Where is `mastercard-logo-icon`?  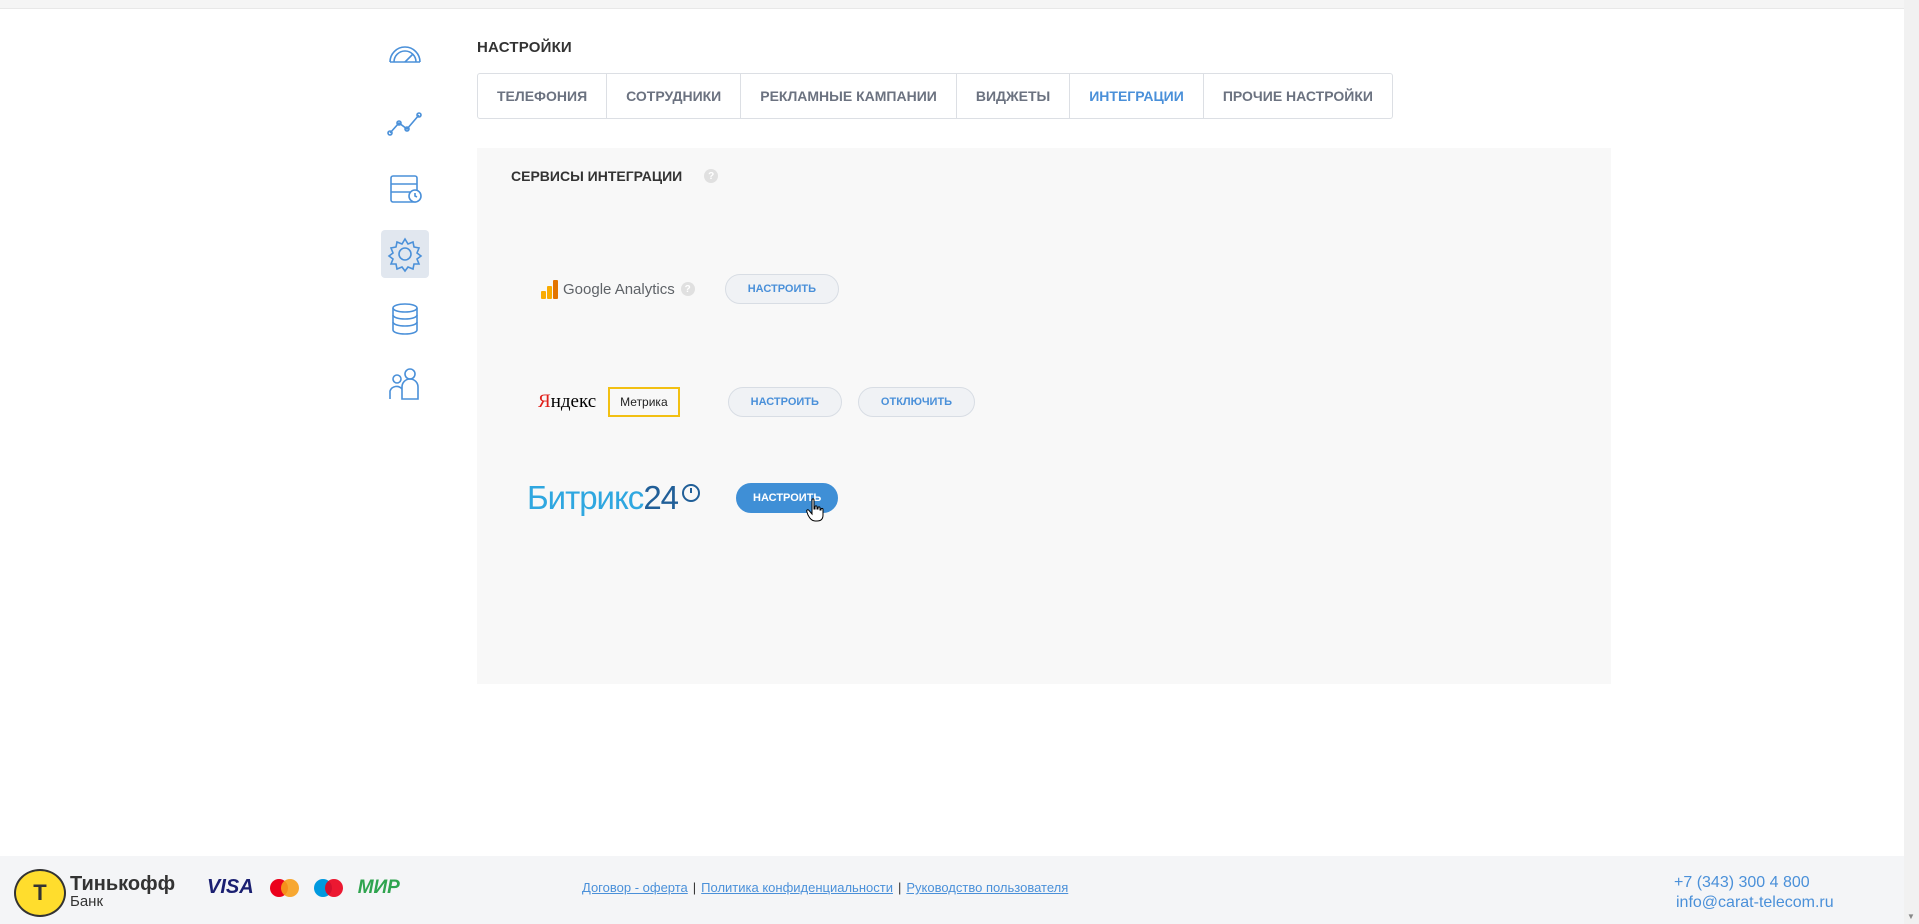
mastercard-logo-icon is located at coordinates (284, 887).